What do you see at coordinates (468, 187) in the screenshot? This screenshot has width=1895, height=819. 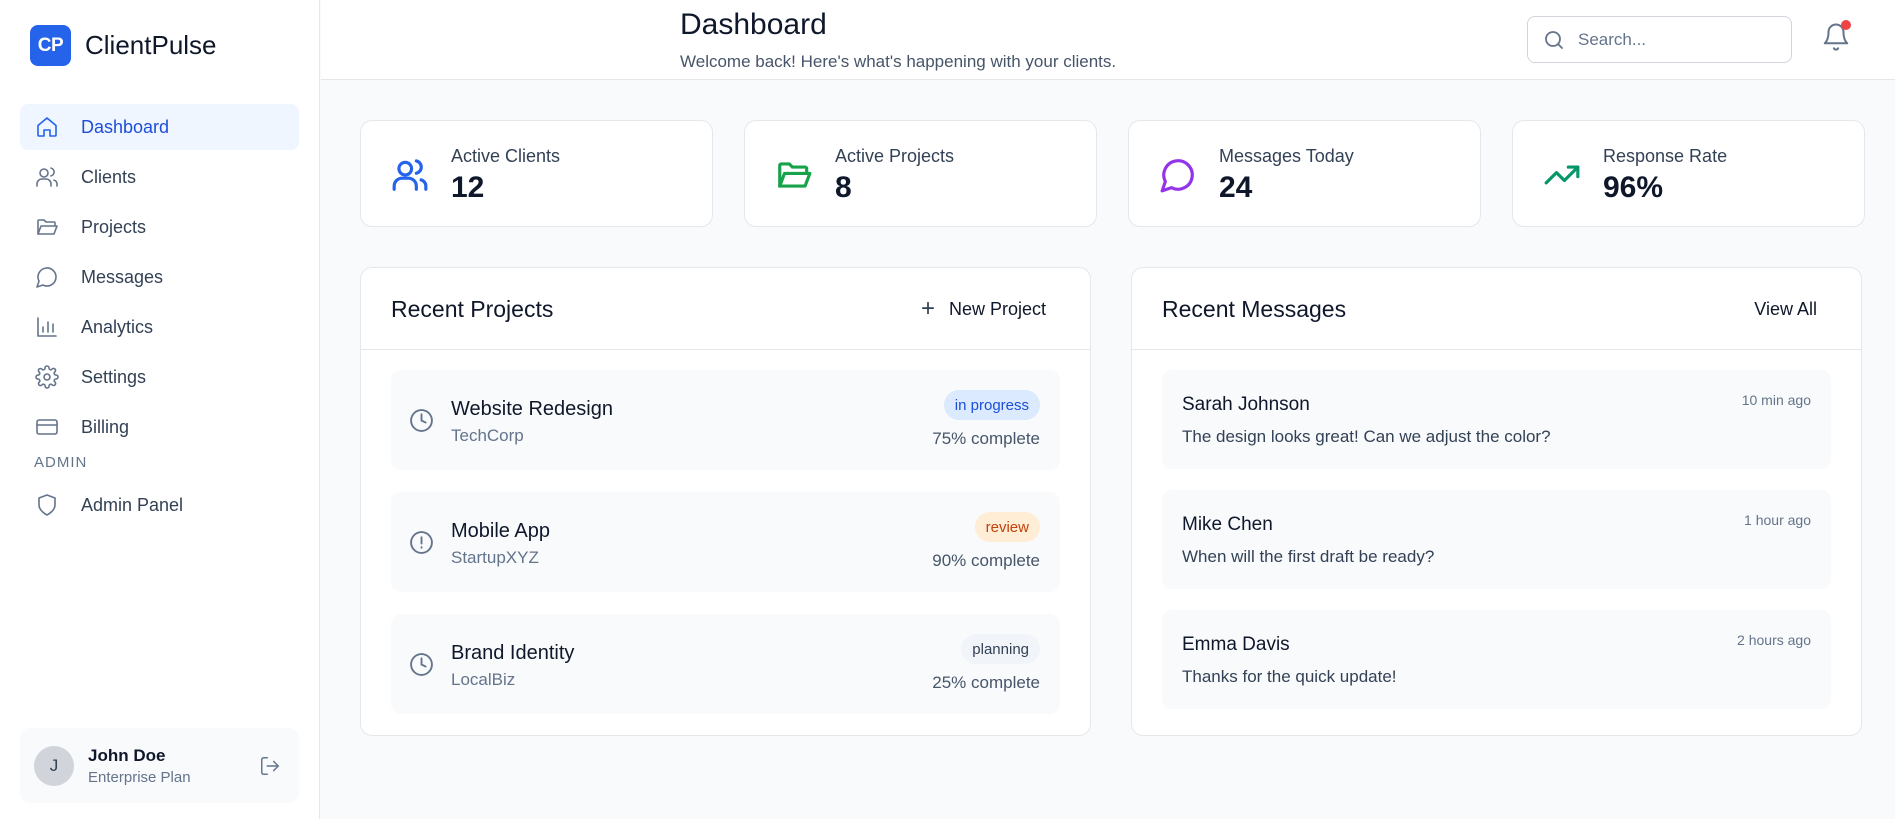 I see `stat-value: 12` at bounding box center [468, 187].